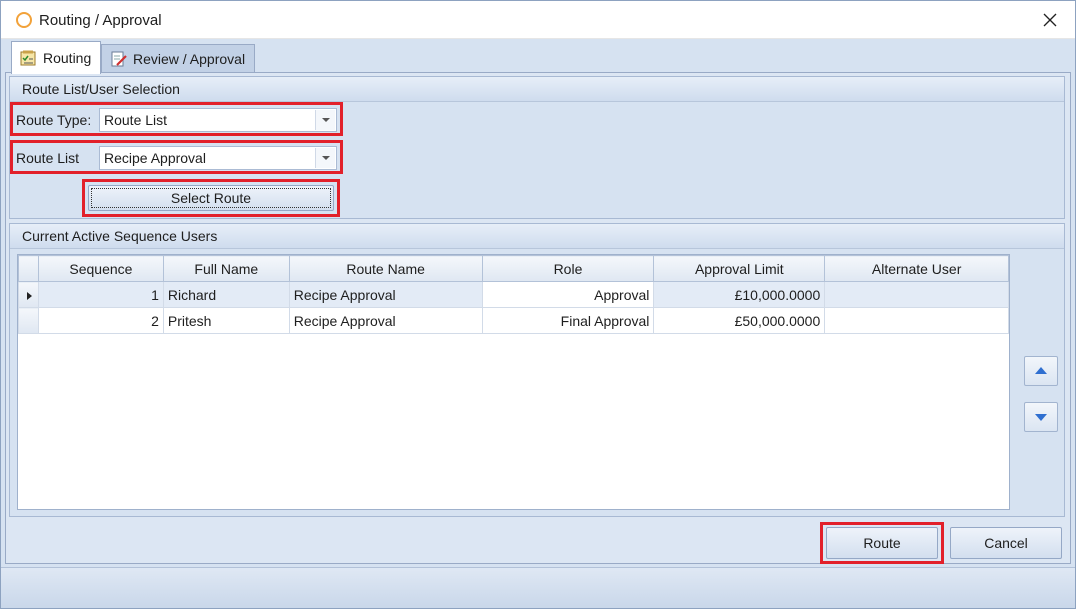 The image size is (1076, 609). I want to click on cell-approval-limit: £10,000.0000, so click(739, 294).